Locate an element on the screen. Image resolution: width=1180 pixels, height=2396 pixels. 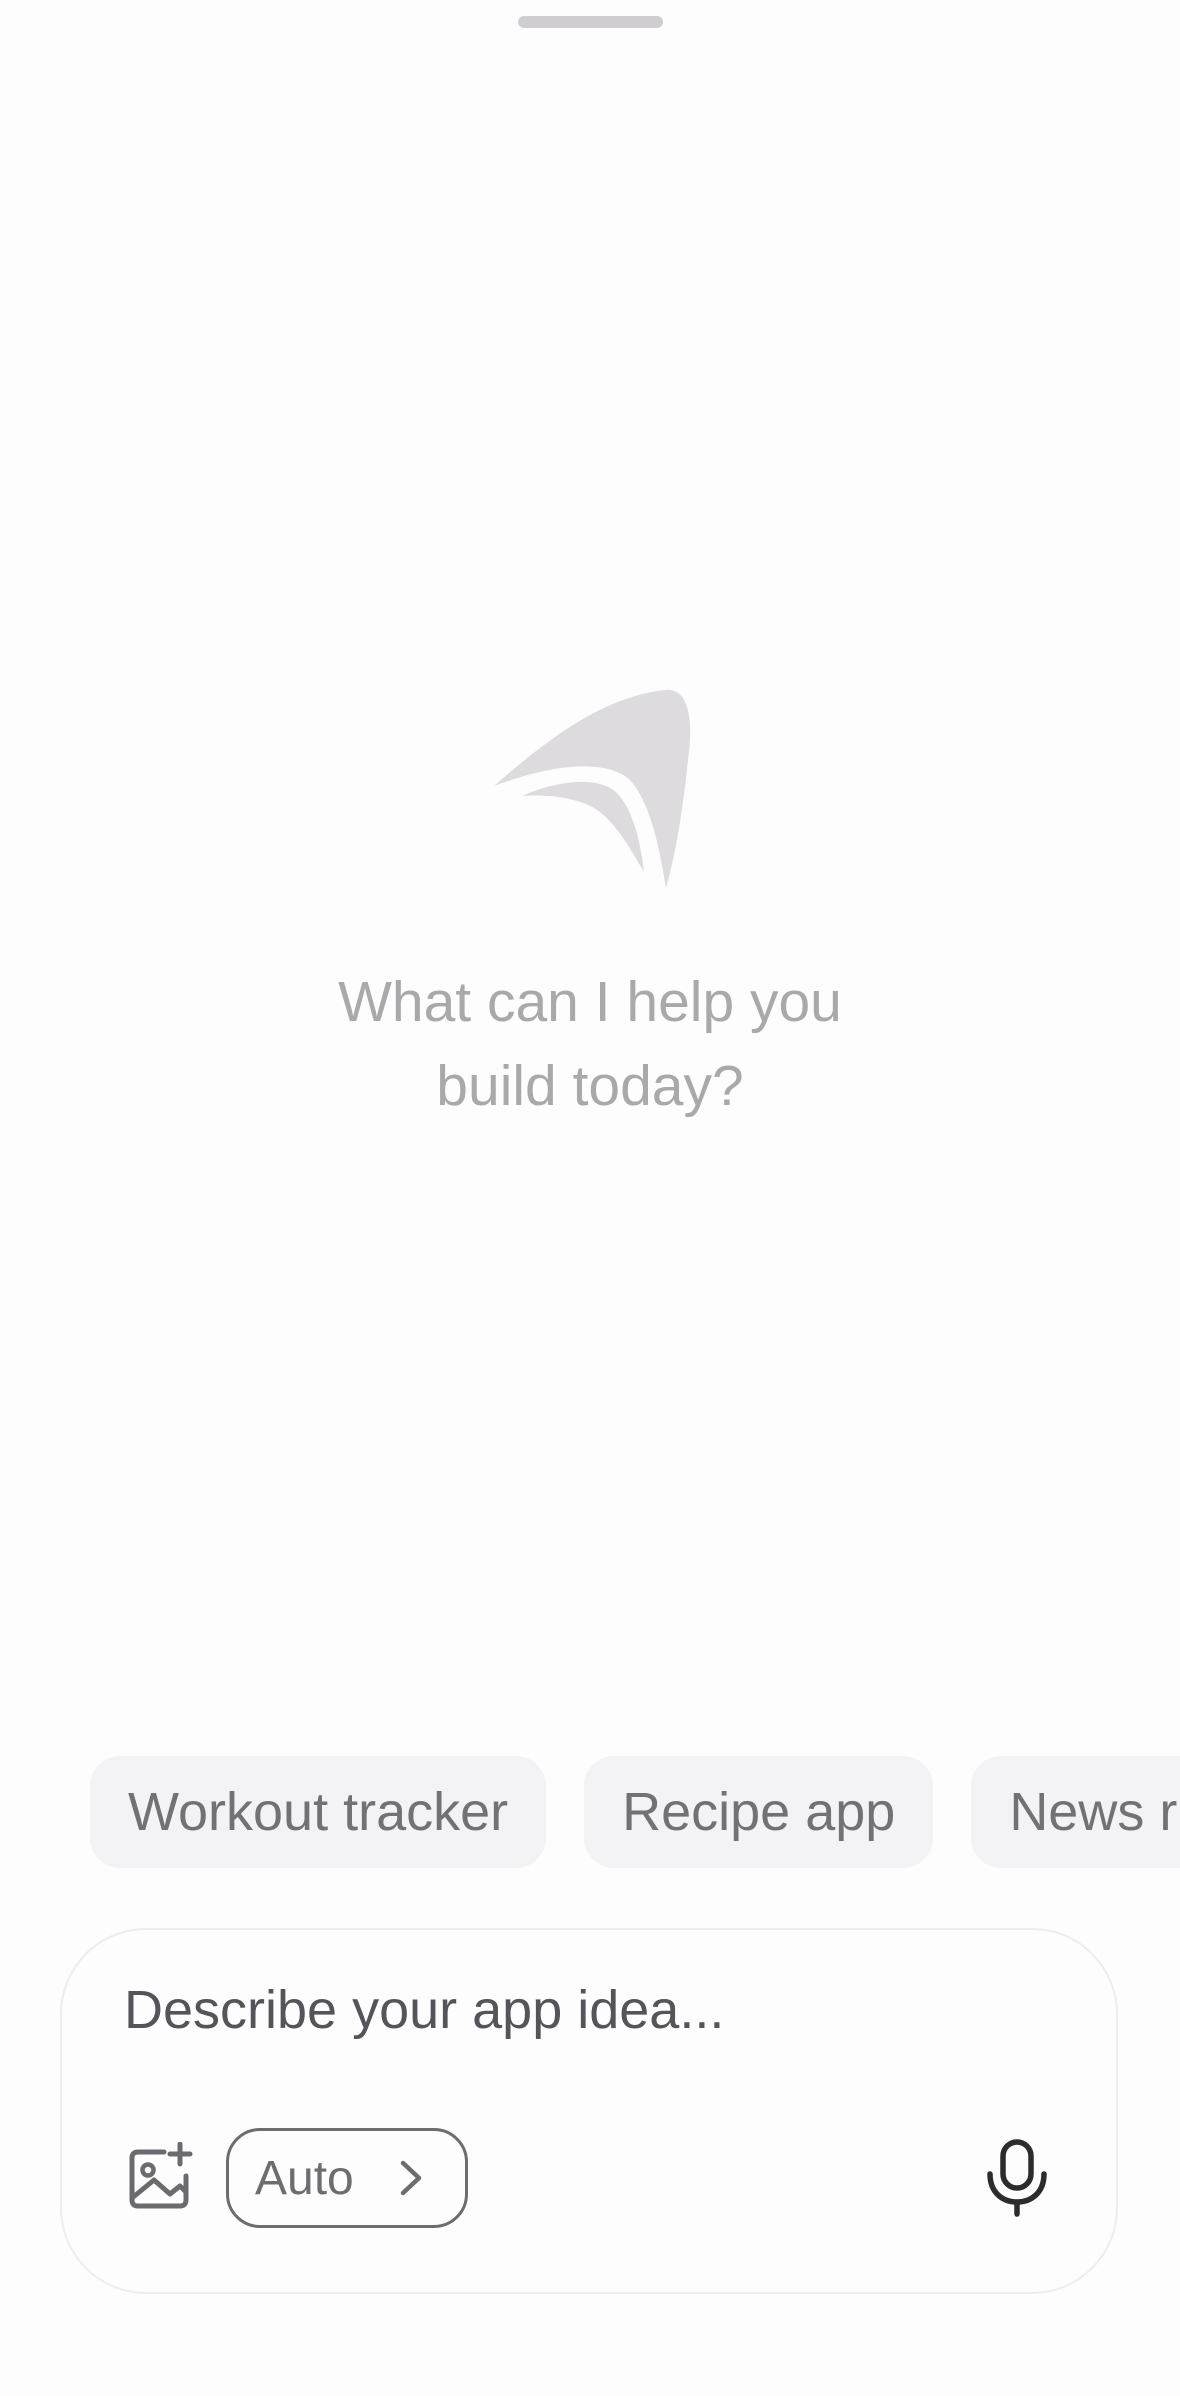
welcome-prompt-line-1: What can I help you is located at coordinates (590, 1002).